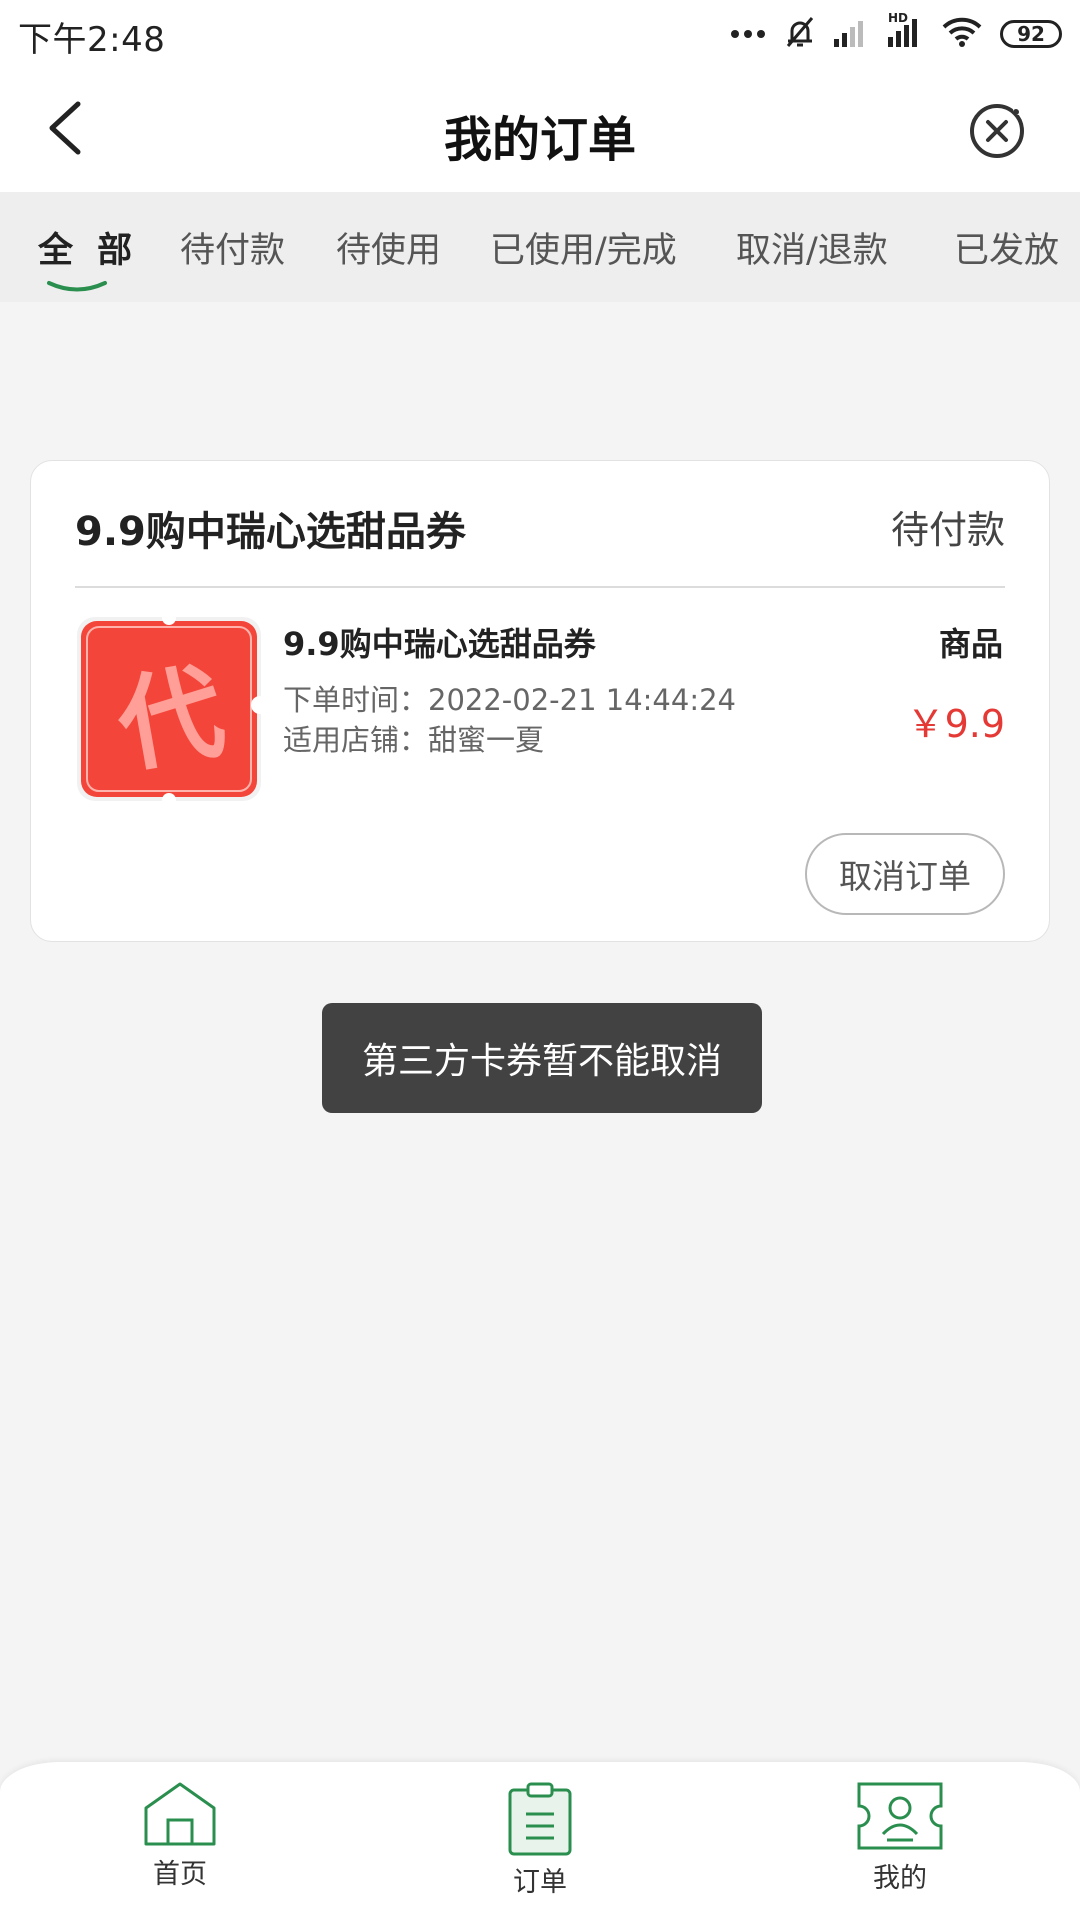 Image resolution: width=1080 pixels, height=1920 pixels. Describe the element at coordinates (748, 34) in the screenshot. I see `more-dots-icon` at that location.